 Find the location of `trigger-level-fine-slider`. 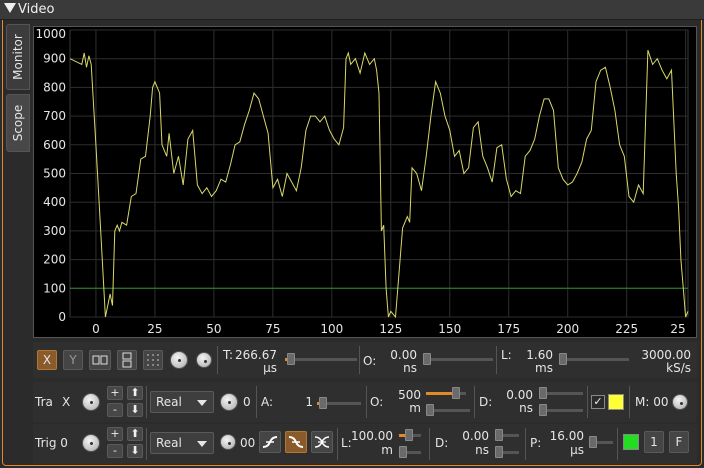

trigger-level-fine-slider is located at coordinates (410, 452).